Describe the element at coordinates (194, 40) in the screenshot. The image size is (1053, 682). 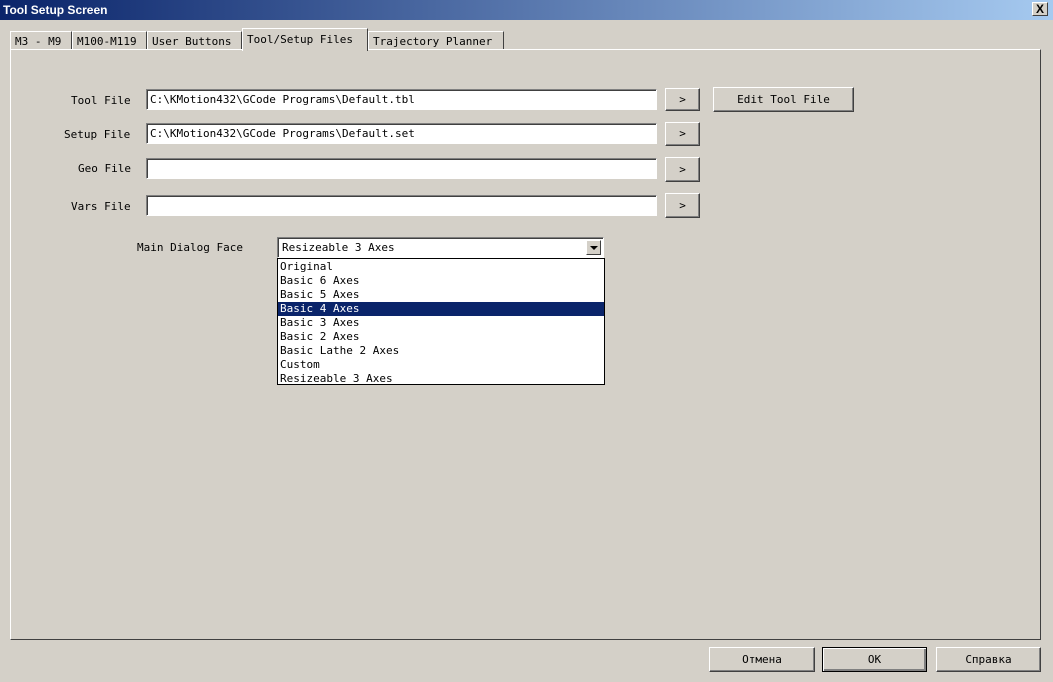
I see `tab-user-buttons: User Buttons` at that location.